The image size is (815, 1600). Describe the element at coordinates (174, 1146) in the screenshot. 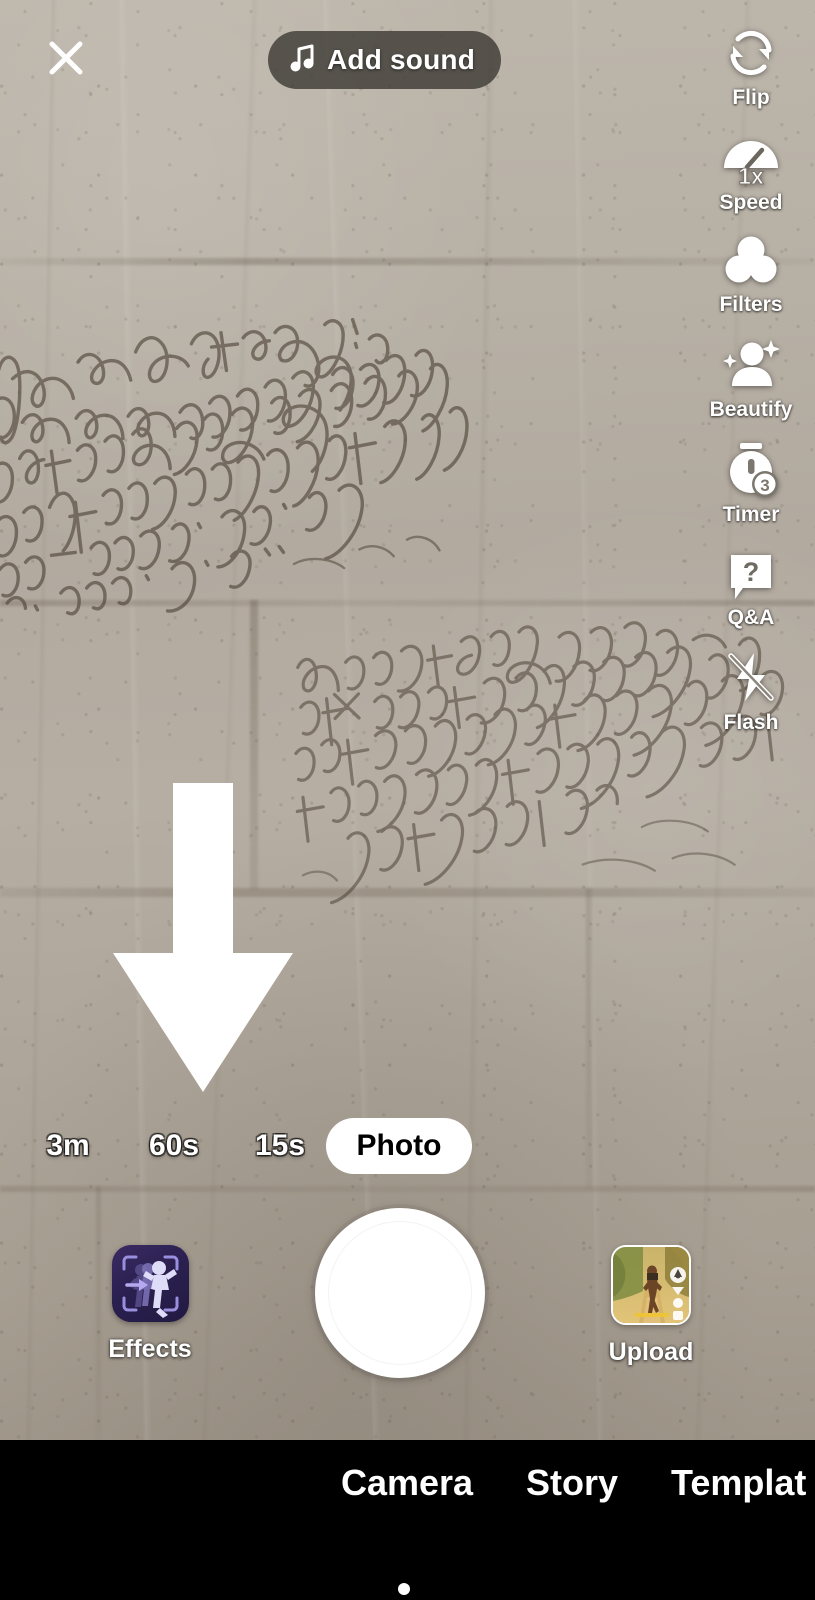

I see `mode-option-60s: 60s` at that location.